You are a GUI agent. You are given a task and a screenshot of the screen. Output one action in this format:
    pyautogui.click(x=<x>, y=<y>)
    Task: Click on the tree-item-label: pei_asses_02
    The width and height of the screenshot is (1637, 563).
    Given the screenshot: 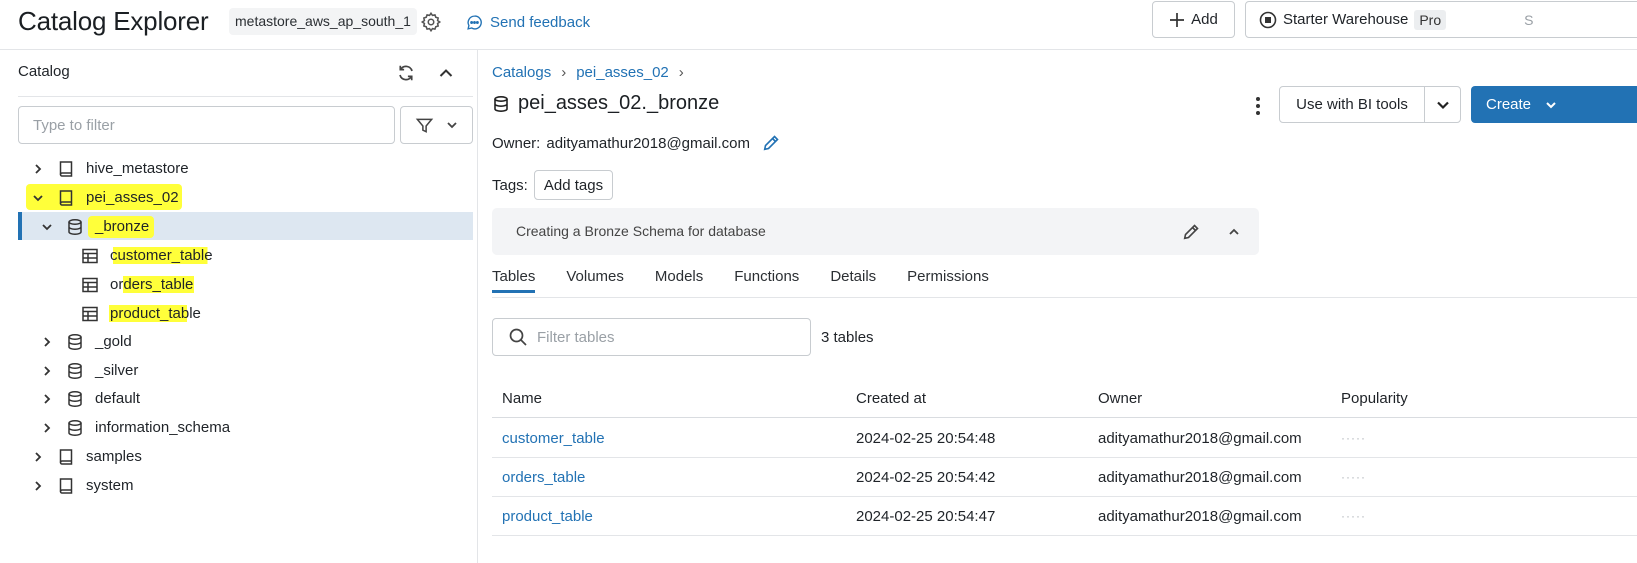 What is the action you would take?
    pyautogui.click(x=132, y=197)
    